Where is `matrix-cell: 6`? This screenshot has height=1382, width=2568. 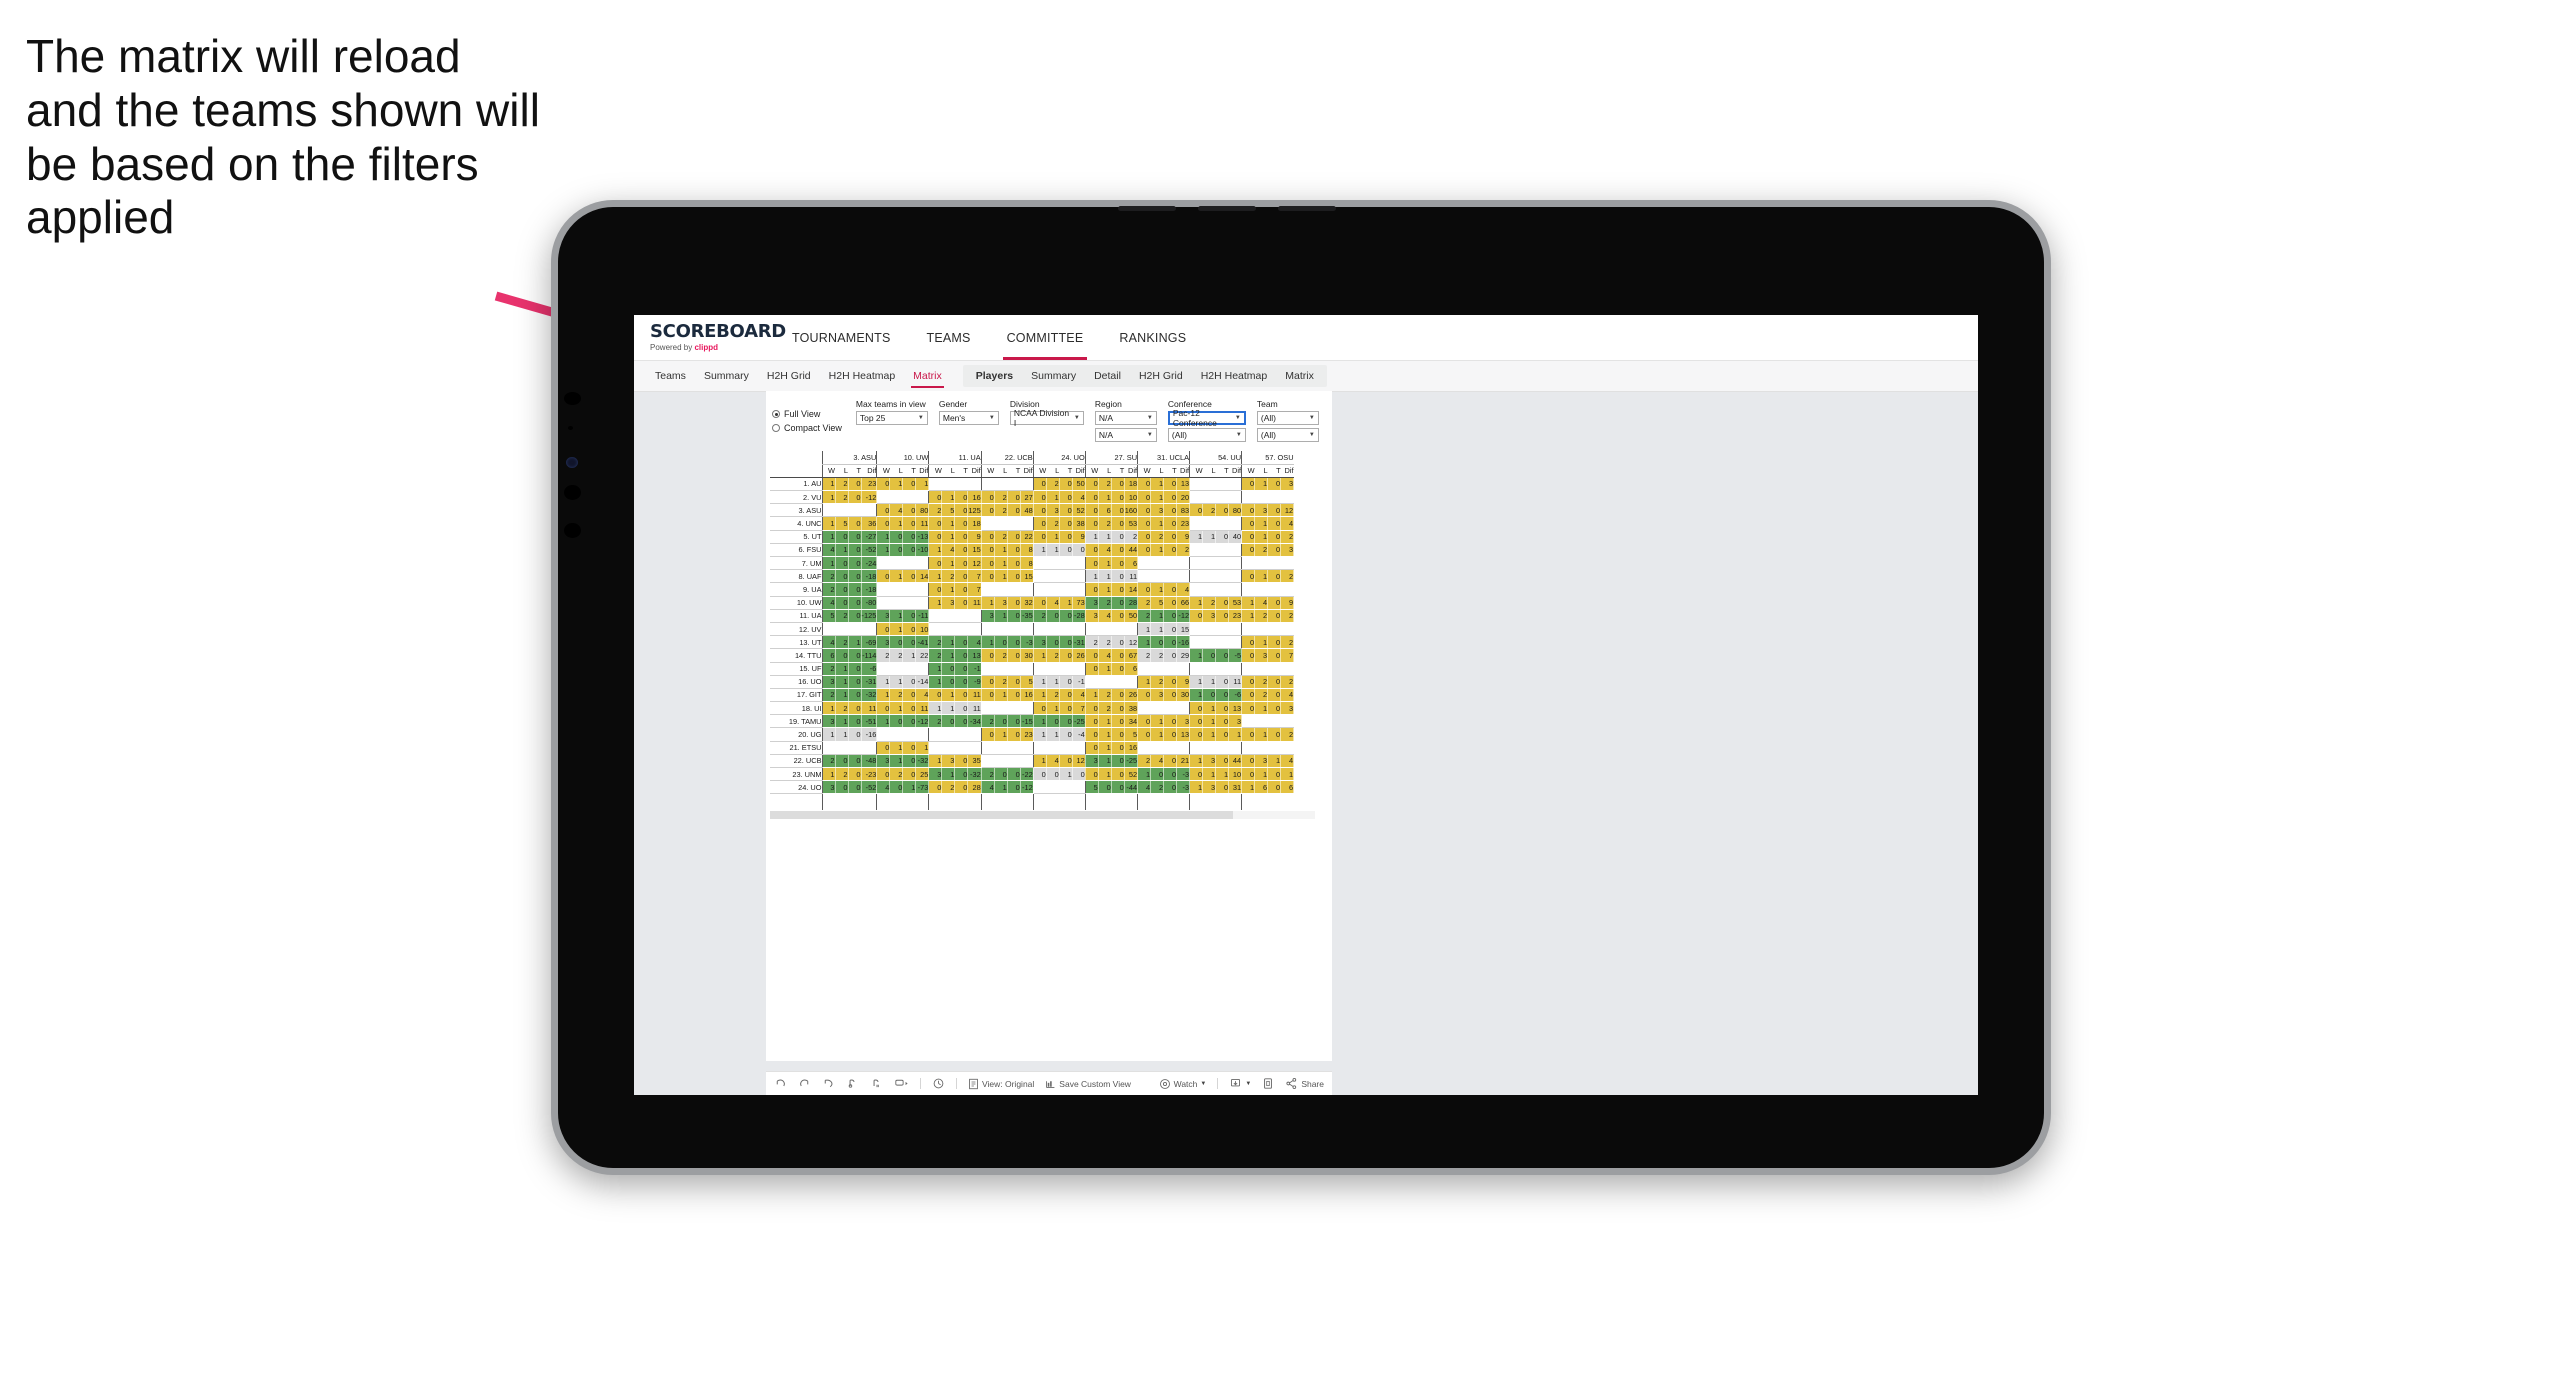 matrix-cell: 6 is located at coordinates (1105, 510).